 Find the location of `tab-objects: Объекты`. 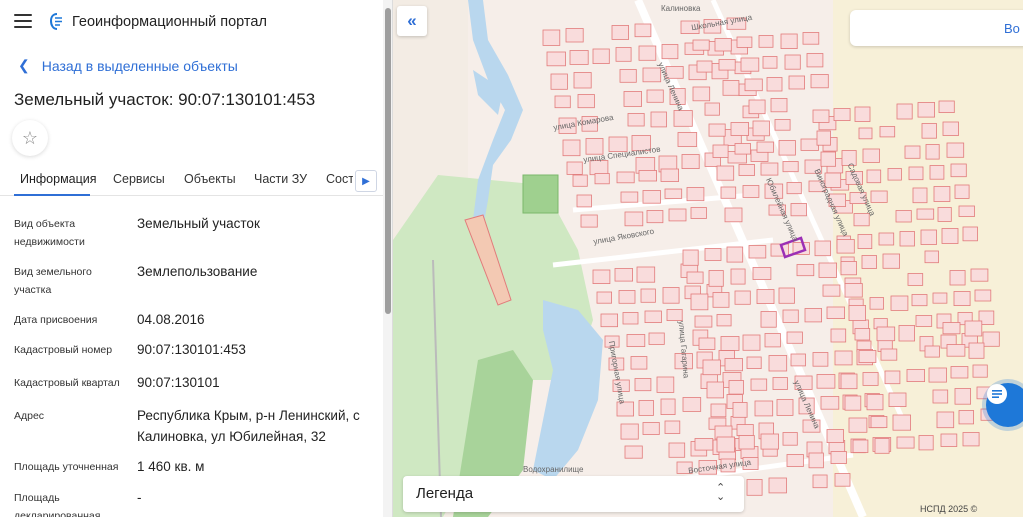

tab-objects: Объекты is located at coordinates (210, 179).